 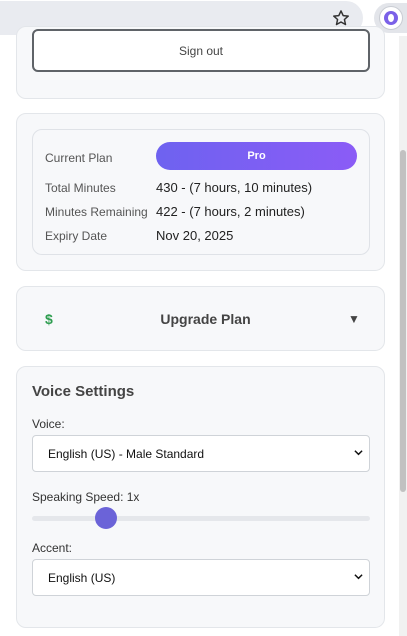 I want to click on minutes-remaining-value: 422 - (7 hours, 2 minutes), so click(x=230, y=211).